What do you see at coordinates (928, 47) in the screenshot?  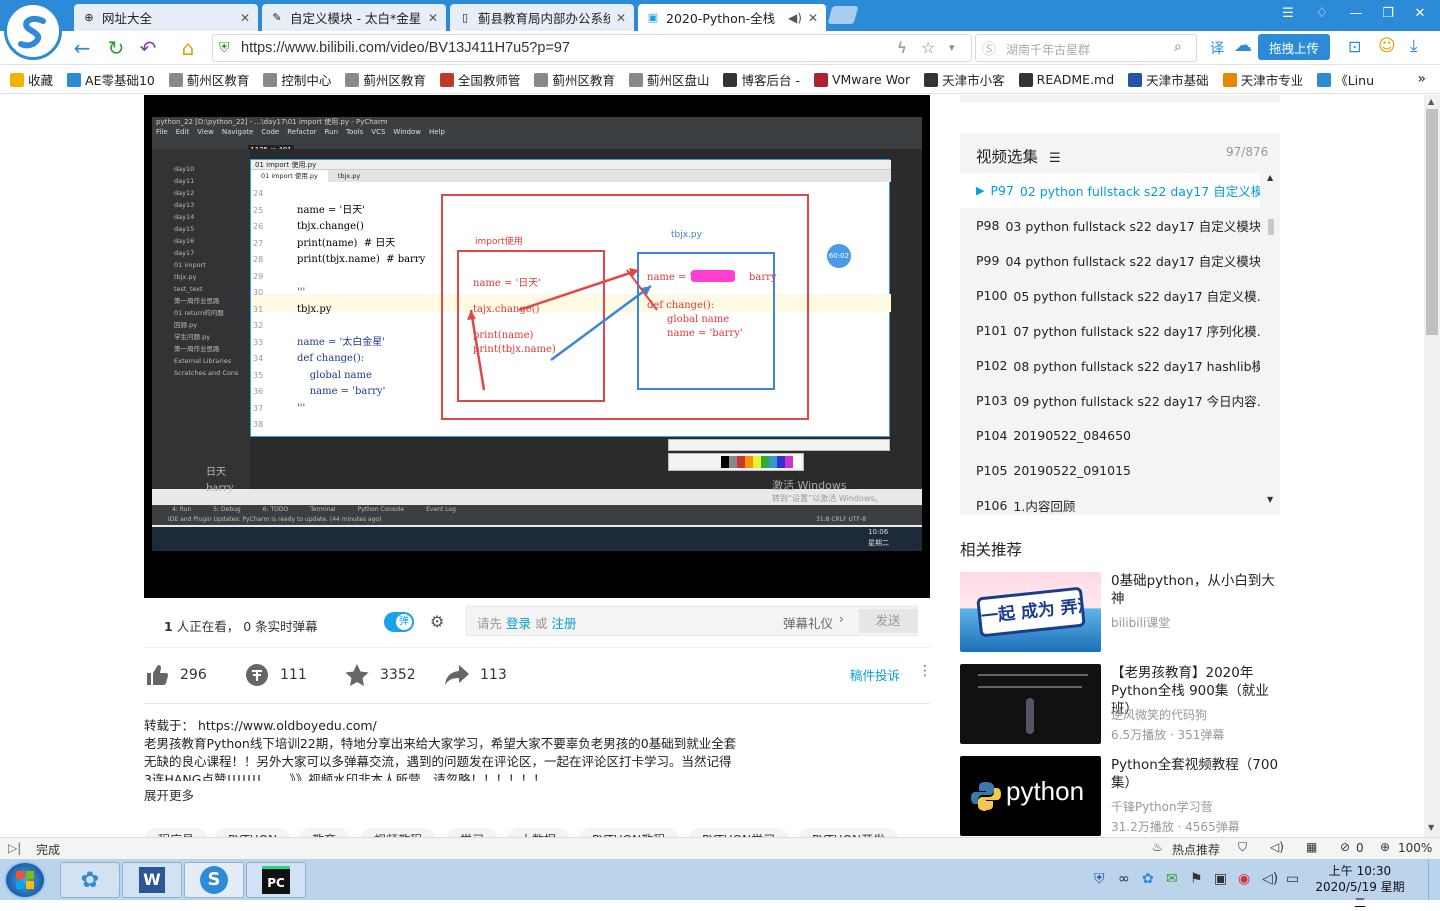 I see `star-icon: ☆` at bounding box center [928, 47].